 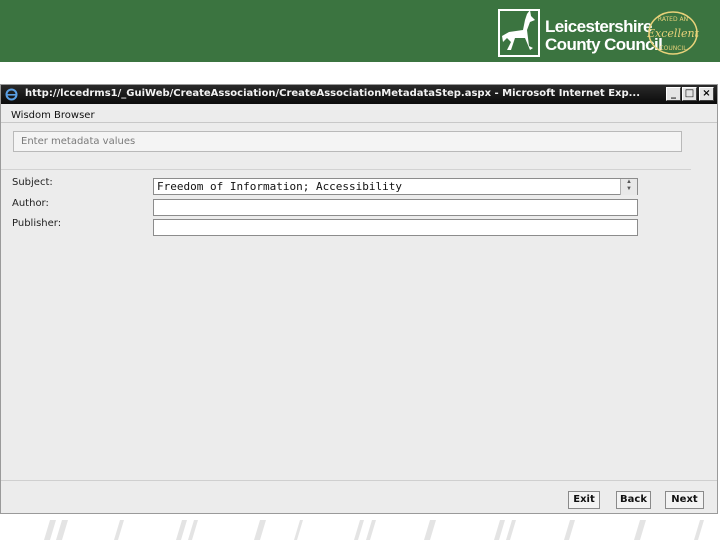 What do you see at coordinates (584, 500) in the screenshot?
I see `exit-button: Exit` at bounding box center [584, 500].